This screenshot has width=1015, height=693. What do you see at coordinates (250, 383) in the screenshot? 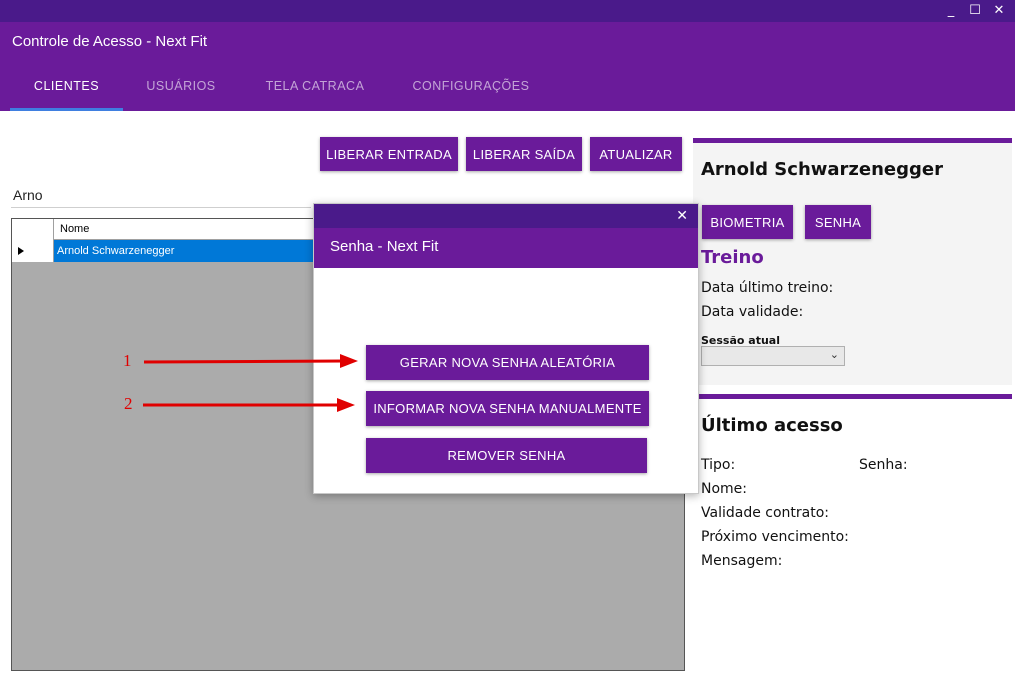
I see `annotation-arrows` at bounding box center [250, 383].